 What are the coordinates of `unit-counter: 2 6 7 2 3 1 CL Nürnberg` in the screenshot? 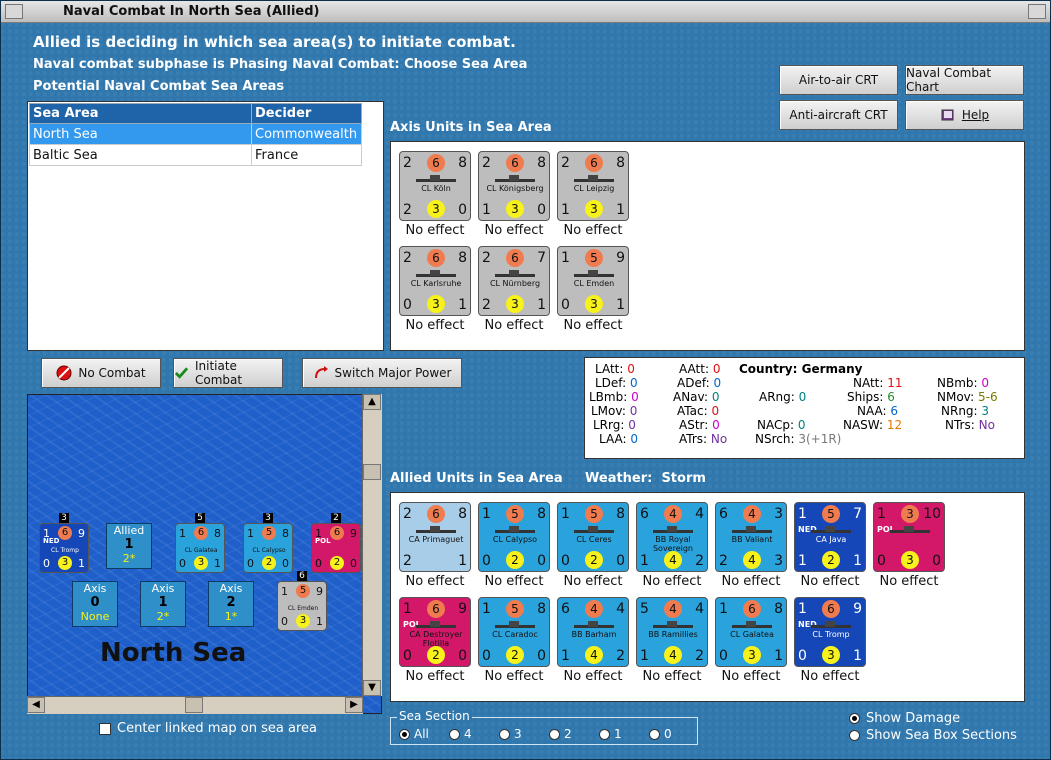 It's located at (514, 281).